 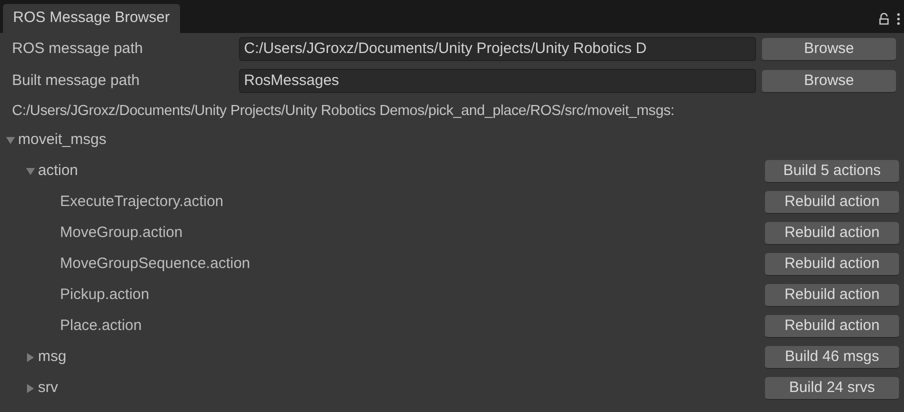 I want to click on more-icon, so click(x=898, y=18).